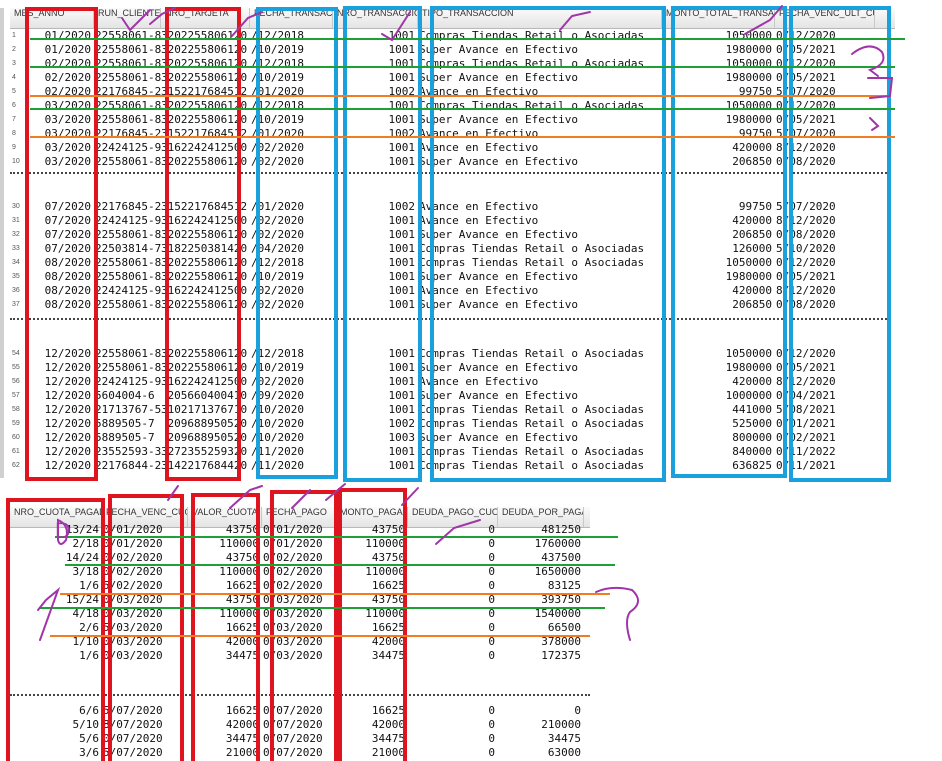 The height and width of the screenshot is (761, 942). I want to click on cell-fecha-venc-cuota: 0/02/2020, so click(145, 558).